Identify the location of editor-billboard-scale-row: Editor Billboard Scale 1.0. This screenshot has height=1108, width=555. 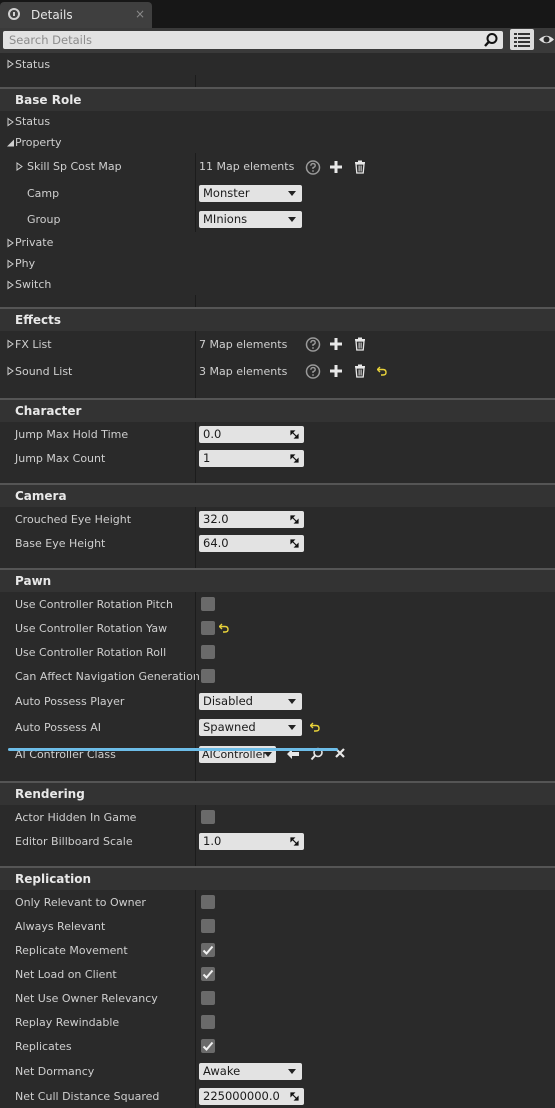
(277, 841).